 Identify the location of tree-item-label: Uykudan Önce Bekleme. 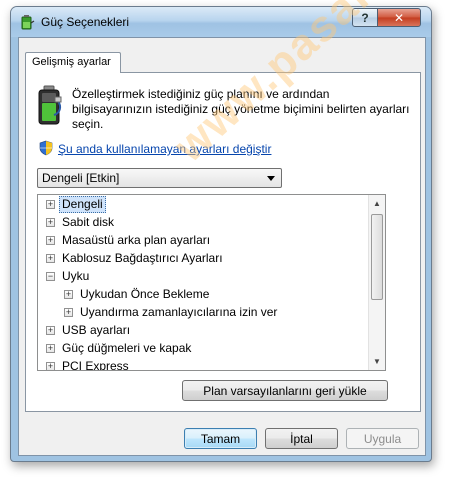
(145, 294).